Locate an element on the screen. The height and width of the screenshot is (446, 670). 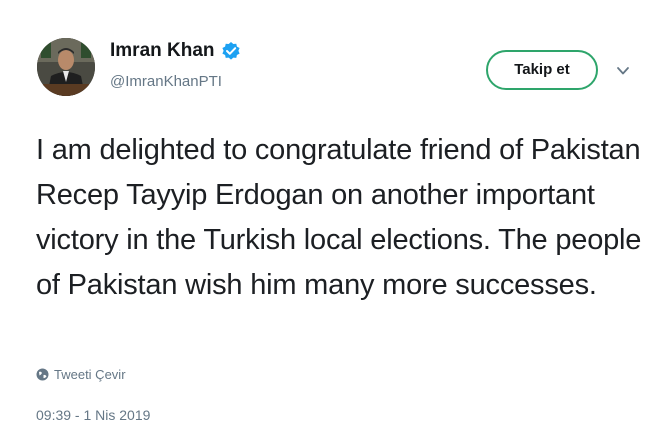
avatar is located at coordinates (66, 67).